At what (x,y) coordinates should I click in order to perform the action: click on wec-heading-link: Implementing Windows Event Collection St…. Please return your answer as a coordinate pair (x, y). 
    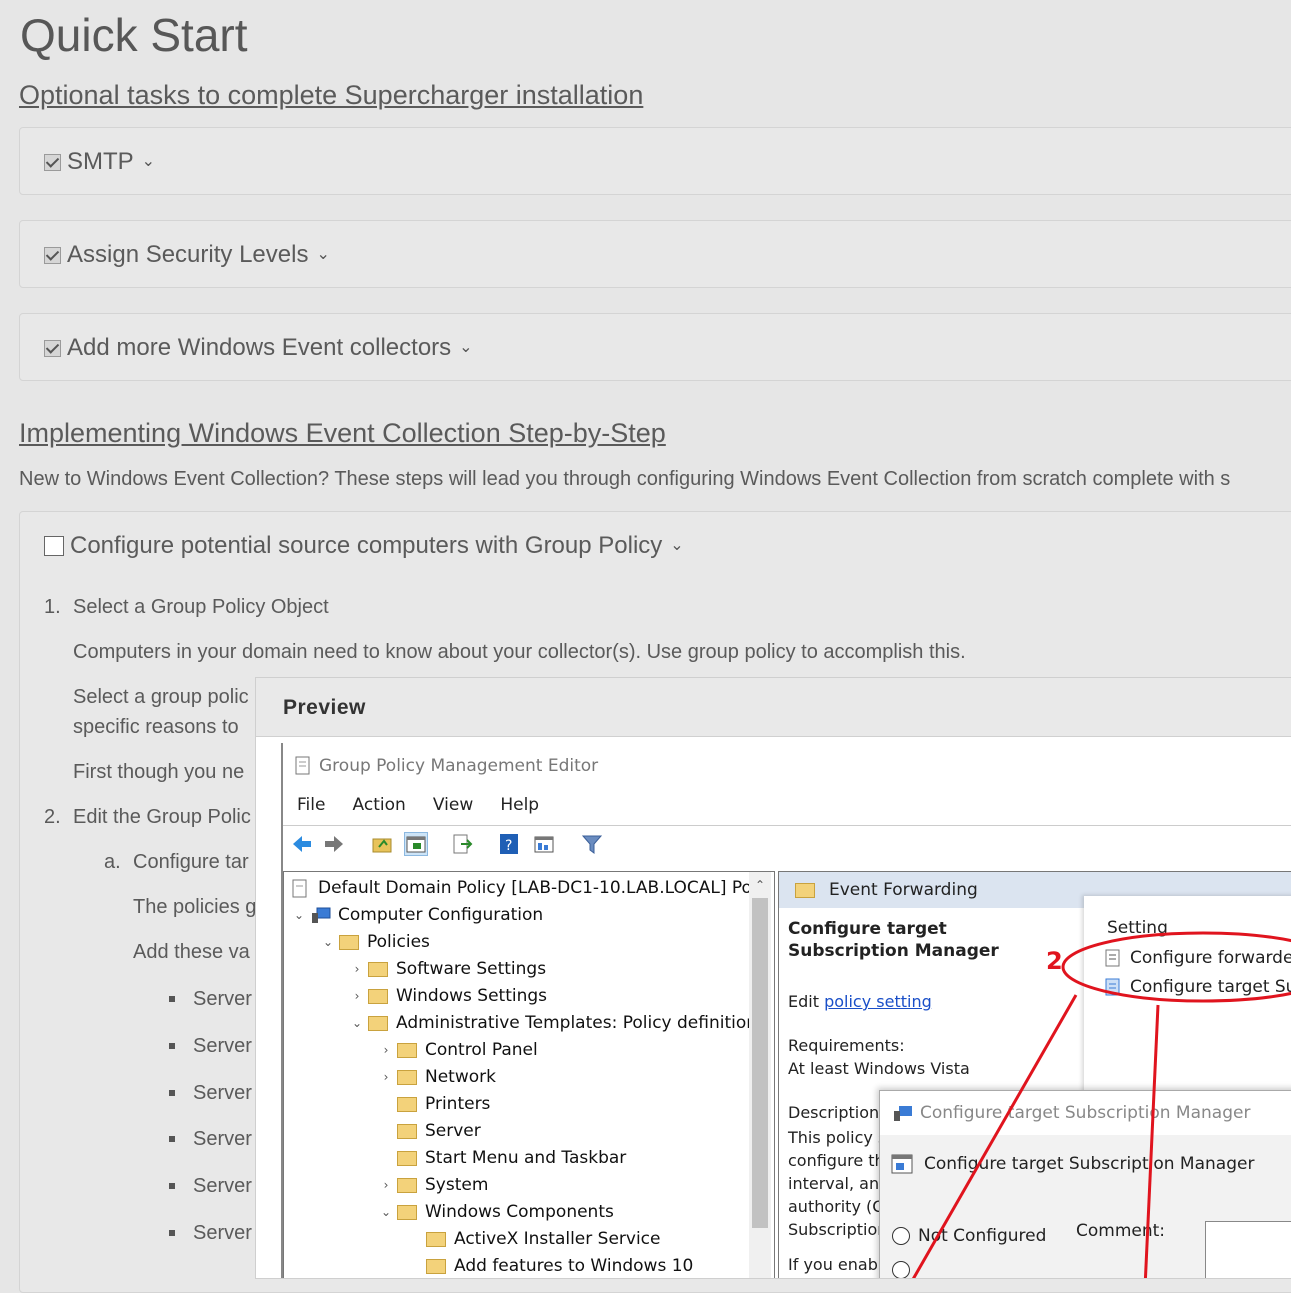
    Looking at the image, I should click on (342, 433).